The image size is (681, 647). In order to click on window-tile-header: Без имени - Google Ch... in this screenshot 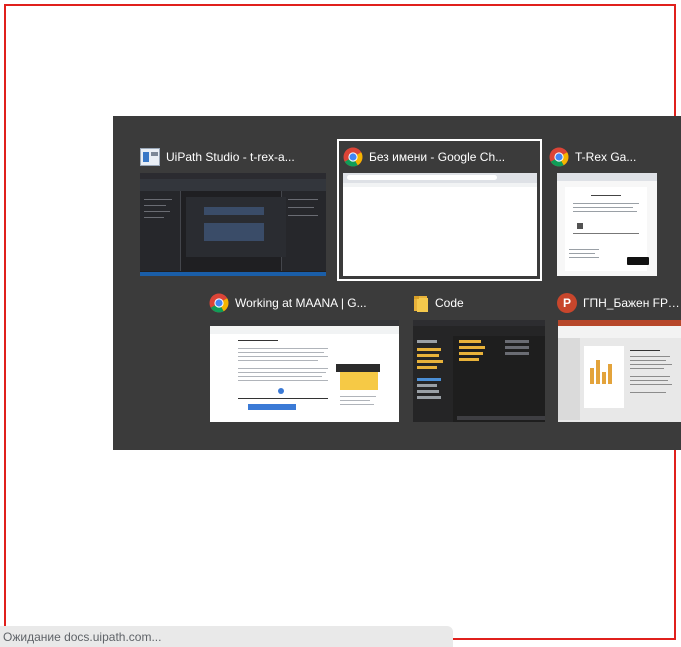, I will do `click(441, 157)`.